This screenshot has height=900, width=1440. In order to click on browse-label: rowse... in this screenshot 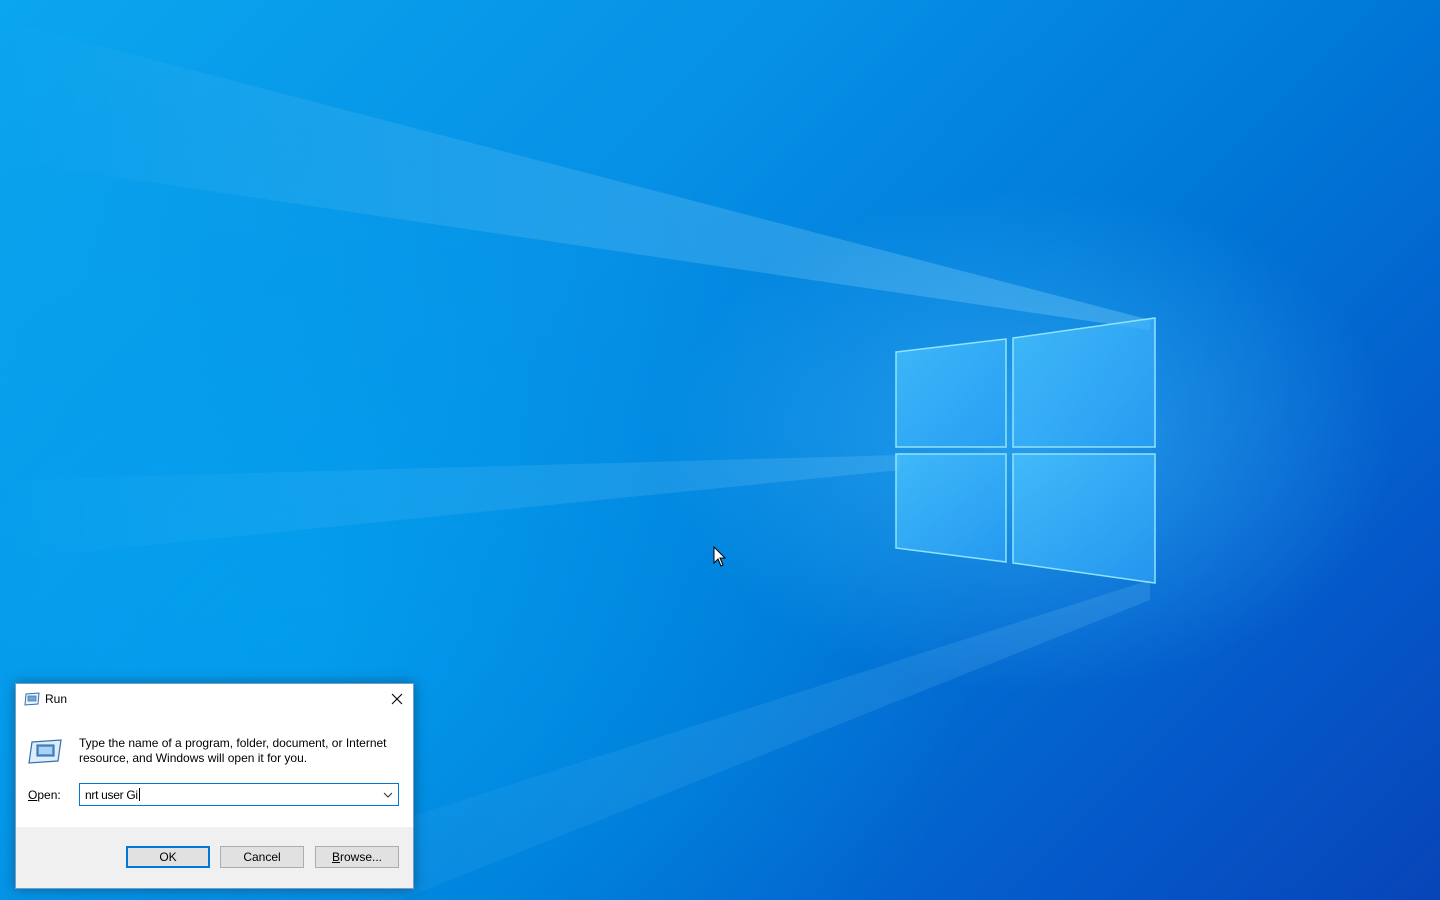, I will do `click(361, 857)`.